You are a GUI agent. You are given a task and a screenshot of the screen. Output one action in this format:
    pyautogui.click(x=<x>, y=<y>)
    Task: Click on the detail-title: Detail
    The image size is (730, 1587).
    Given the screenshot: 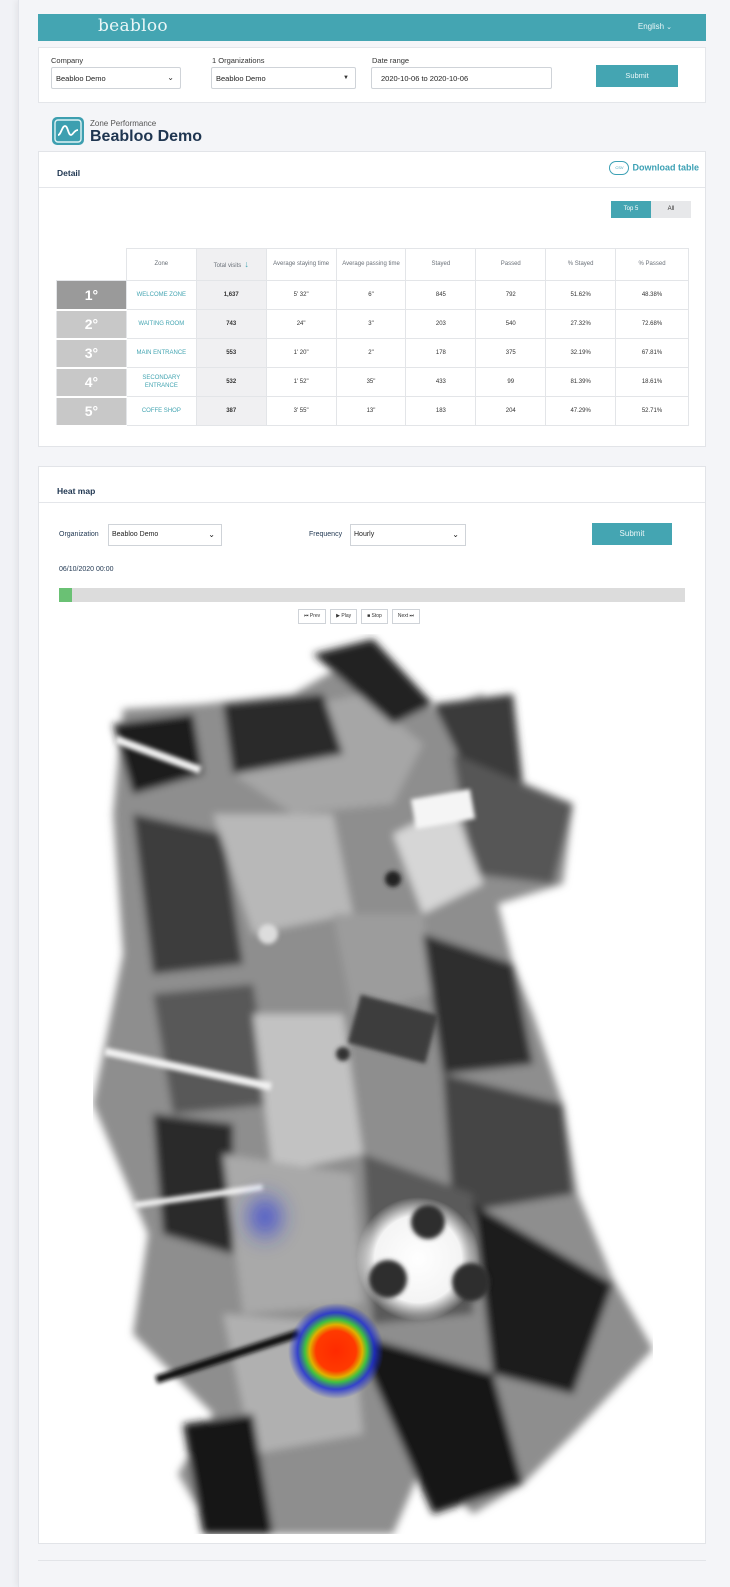 What is the action you would take?
    pyautogui.click(x=69, y=173)
    